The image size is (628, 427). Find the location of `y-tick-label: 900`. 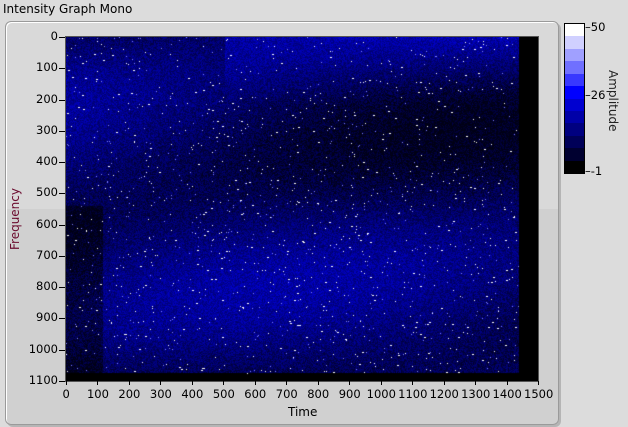

y-tick-label: 900 is located at coordinates (47, 317).